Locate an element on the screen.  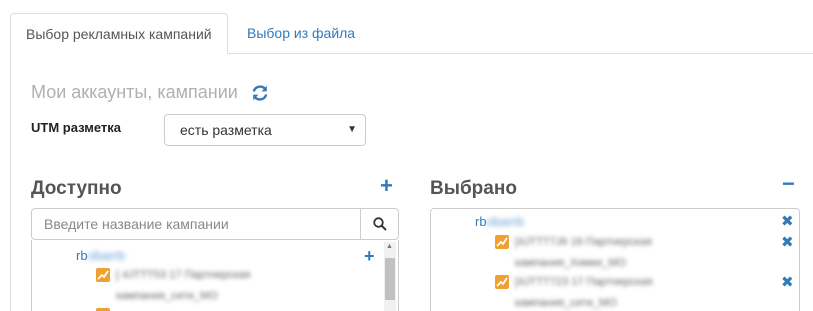
campaign-search: Введите название кампании is located at coordinates (215, 224).